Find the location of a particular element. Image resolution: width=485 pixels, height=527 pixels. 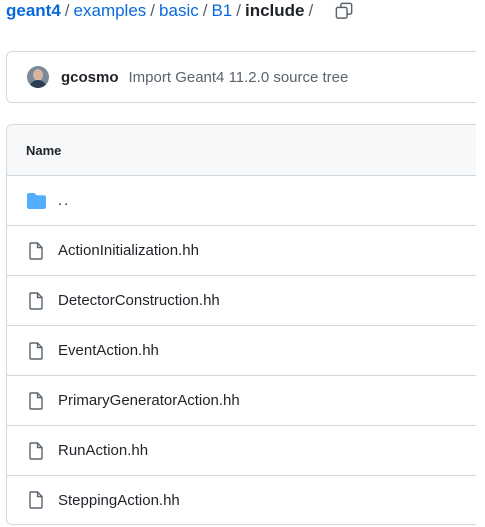

table-row: EventAction.hh is located at coordinates (241, 351).